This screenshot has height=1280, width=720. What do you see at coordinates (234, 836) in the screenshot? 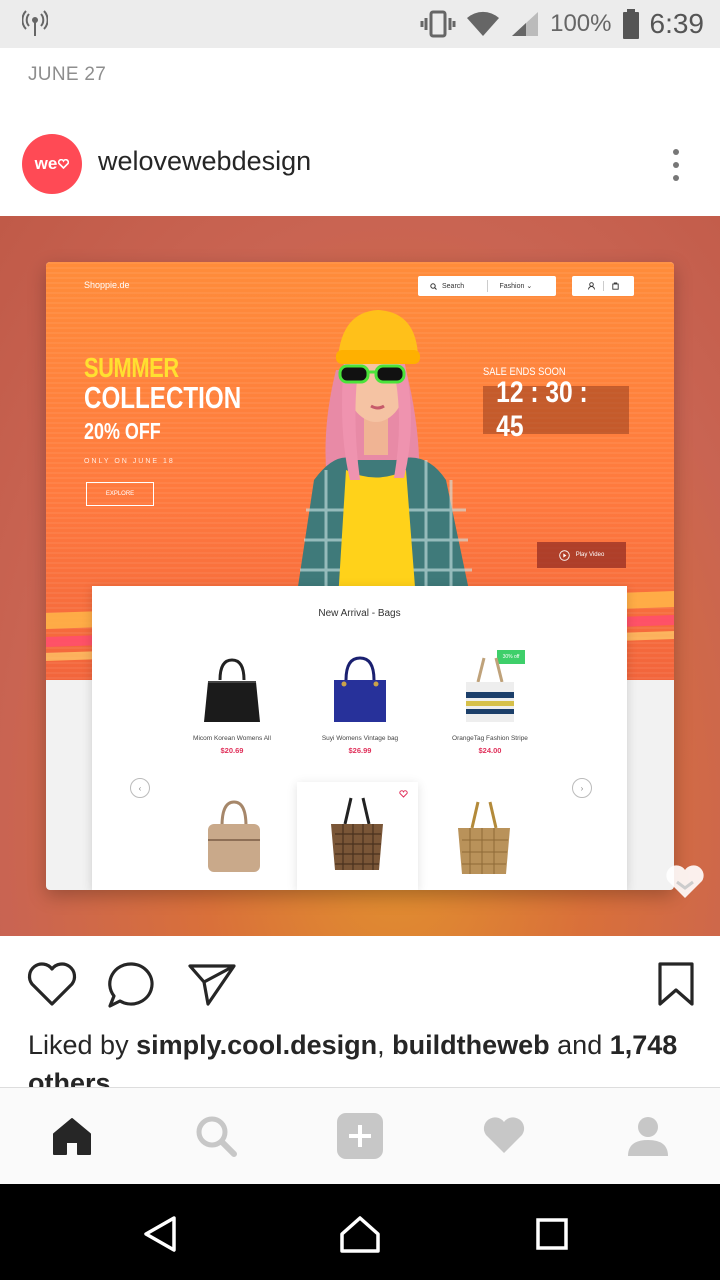
I see `gold-bag-image` at bounding box center [234, 836].